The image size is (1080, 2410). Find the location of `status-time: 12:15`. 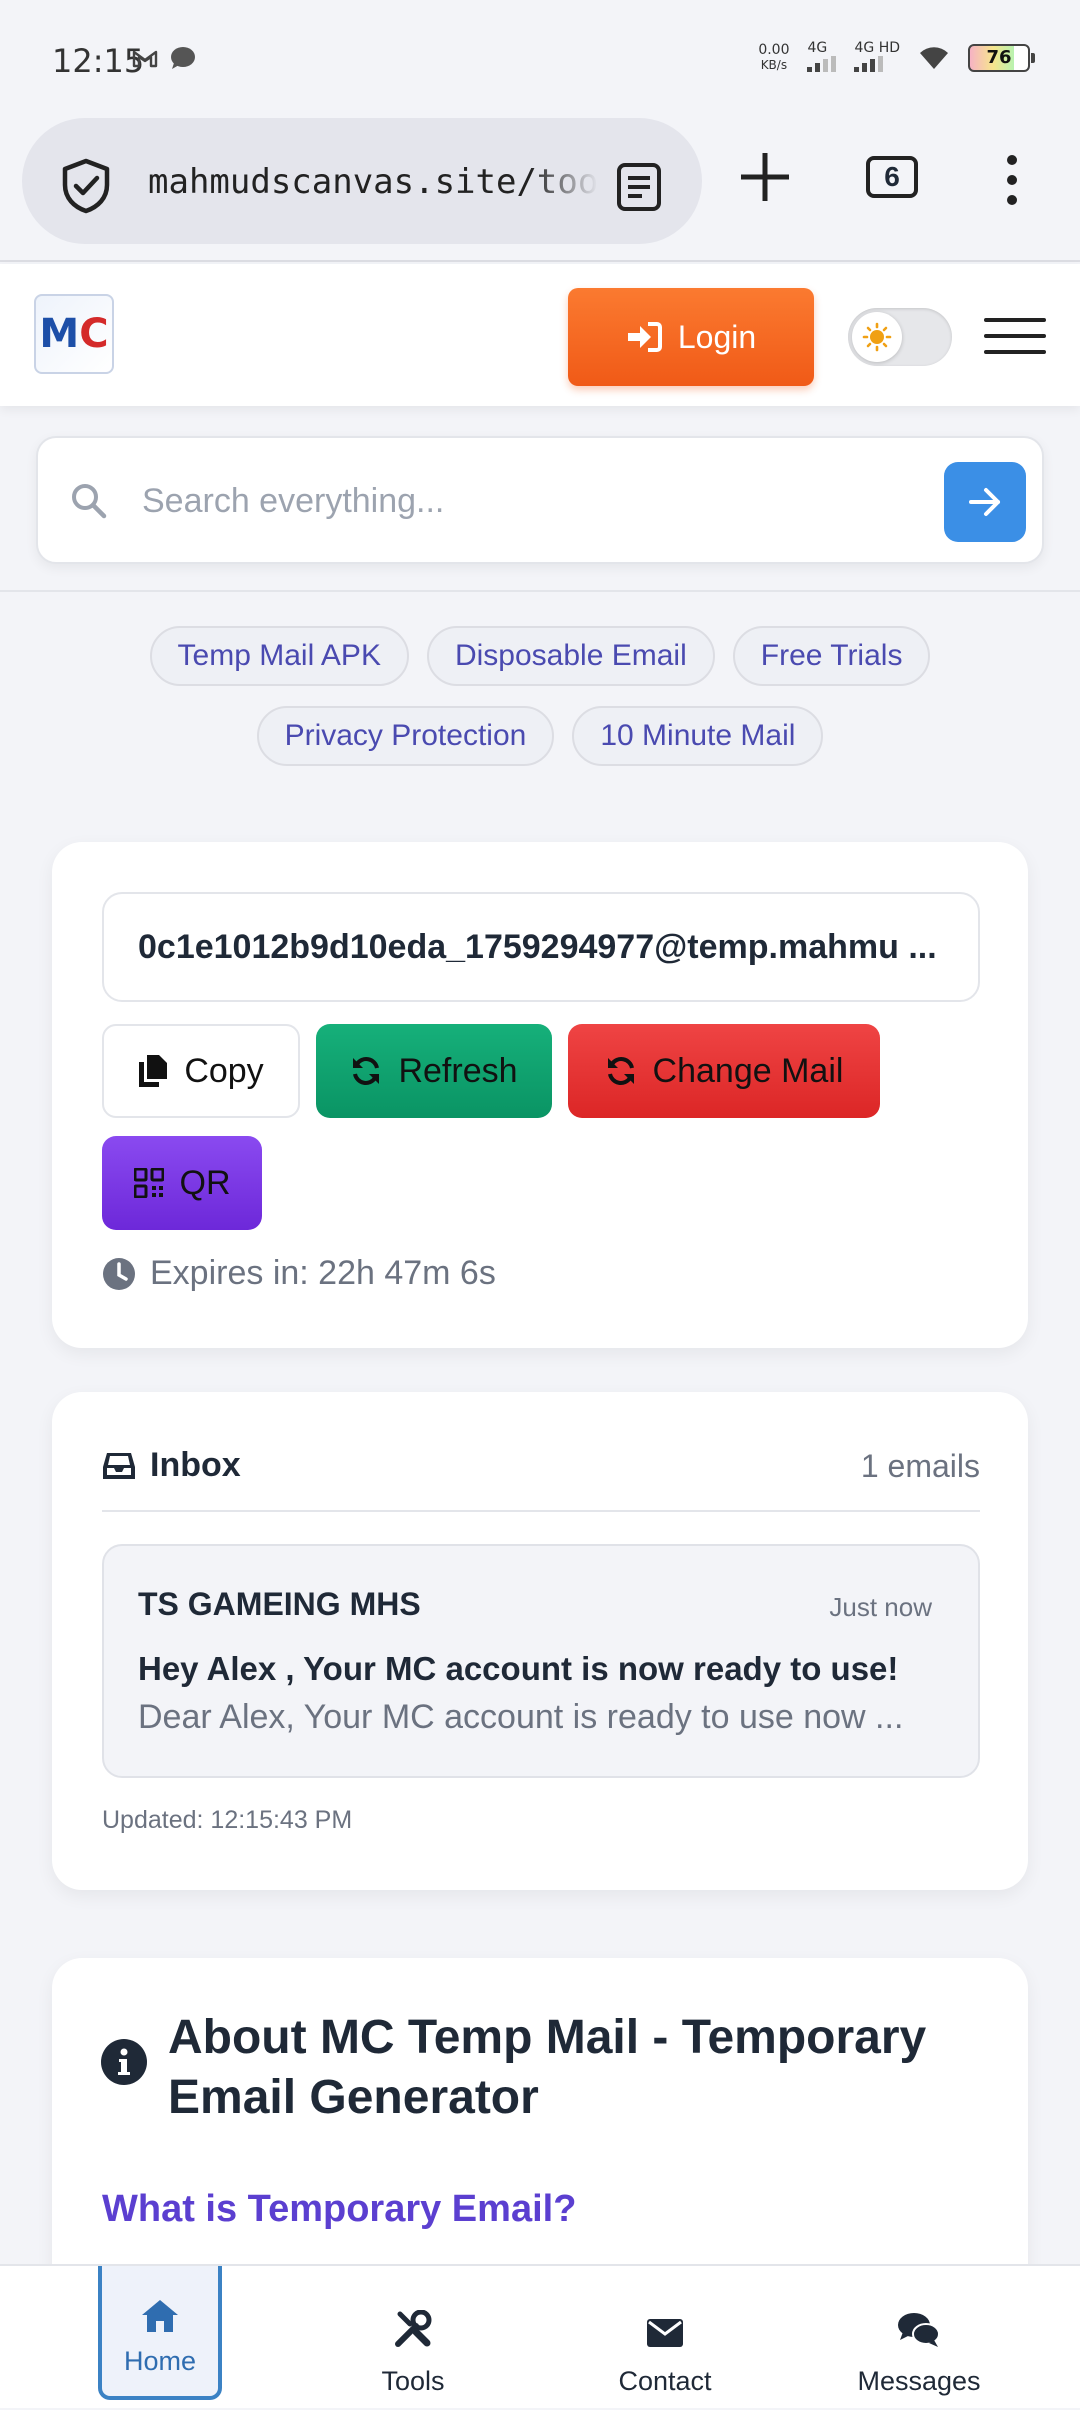

status-time: 12:15 is located at coordinates (98, 61).